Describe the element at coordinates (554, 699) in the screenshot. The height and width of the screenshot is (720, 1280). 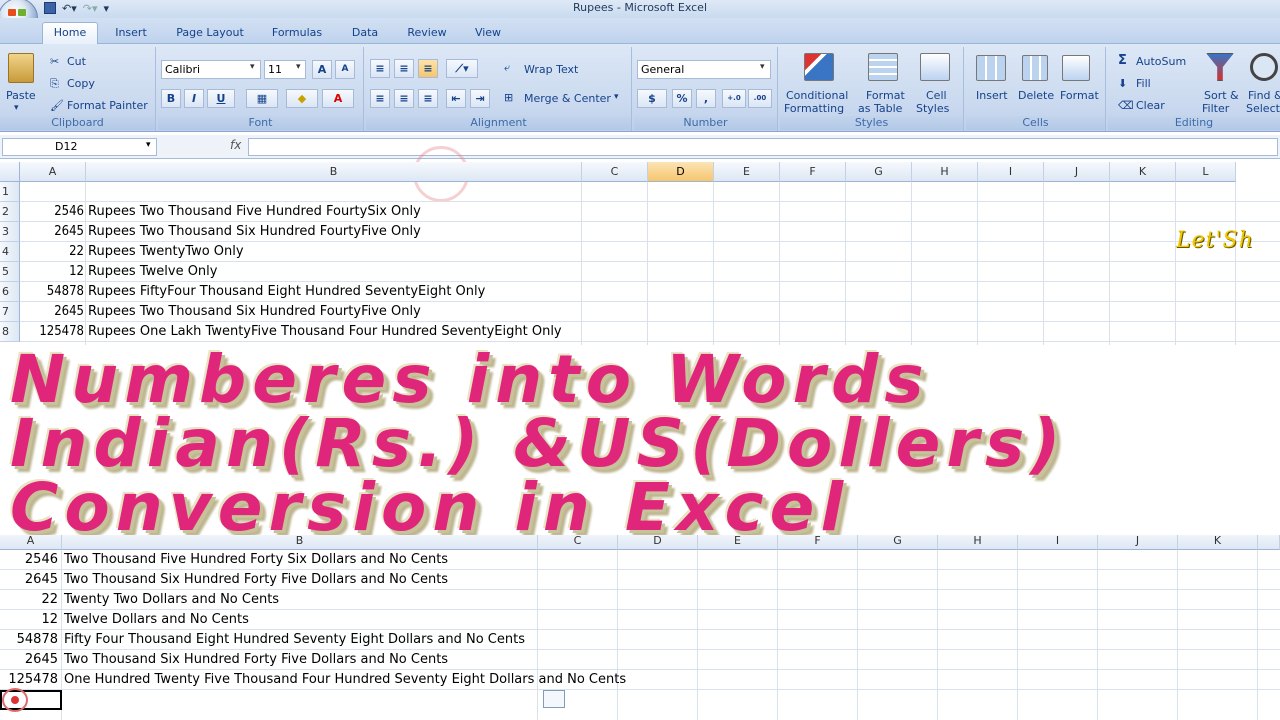
I see `paste-options-icon` at that location.